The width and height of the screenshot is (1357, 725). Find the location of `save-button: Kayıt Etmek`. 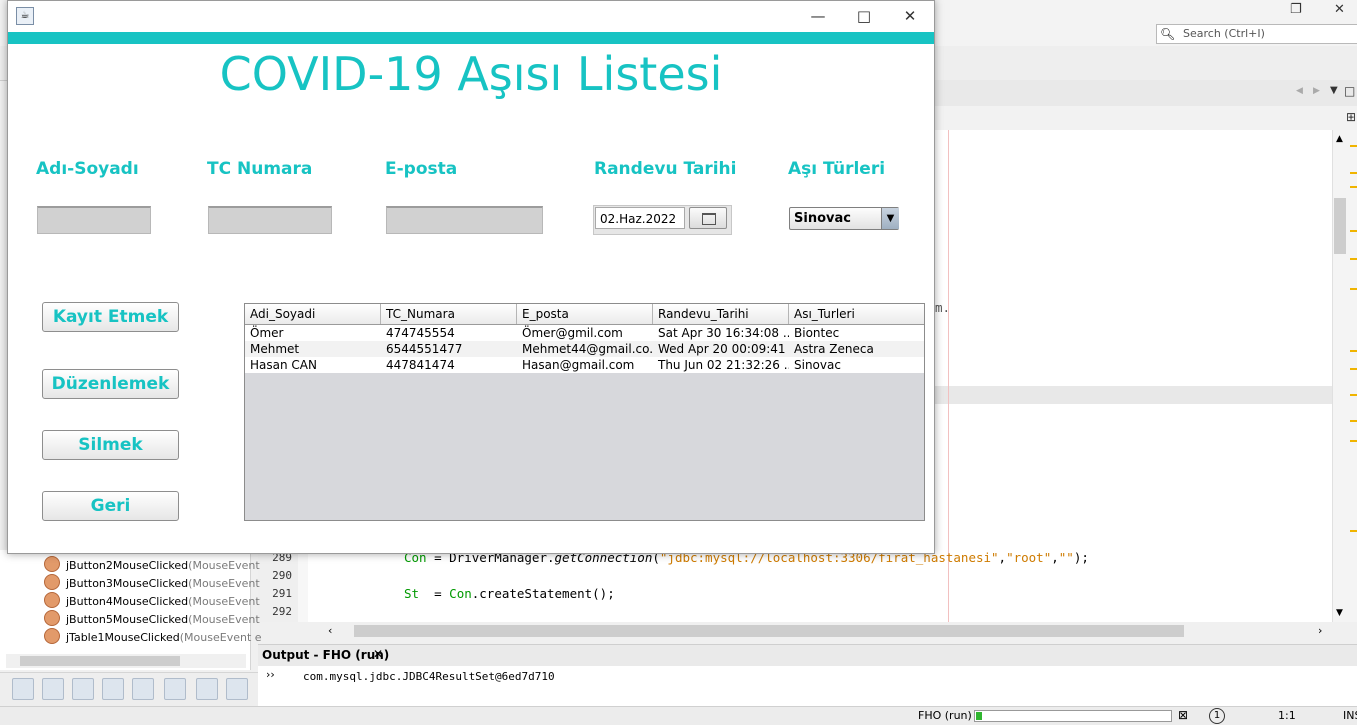

save-button: Kayıt Etmek is located at coordinates (110, 317).